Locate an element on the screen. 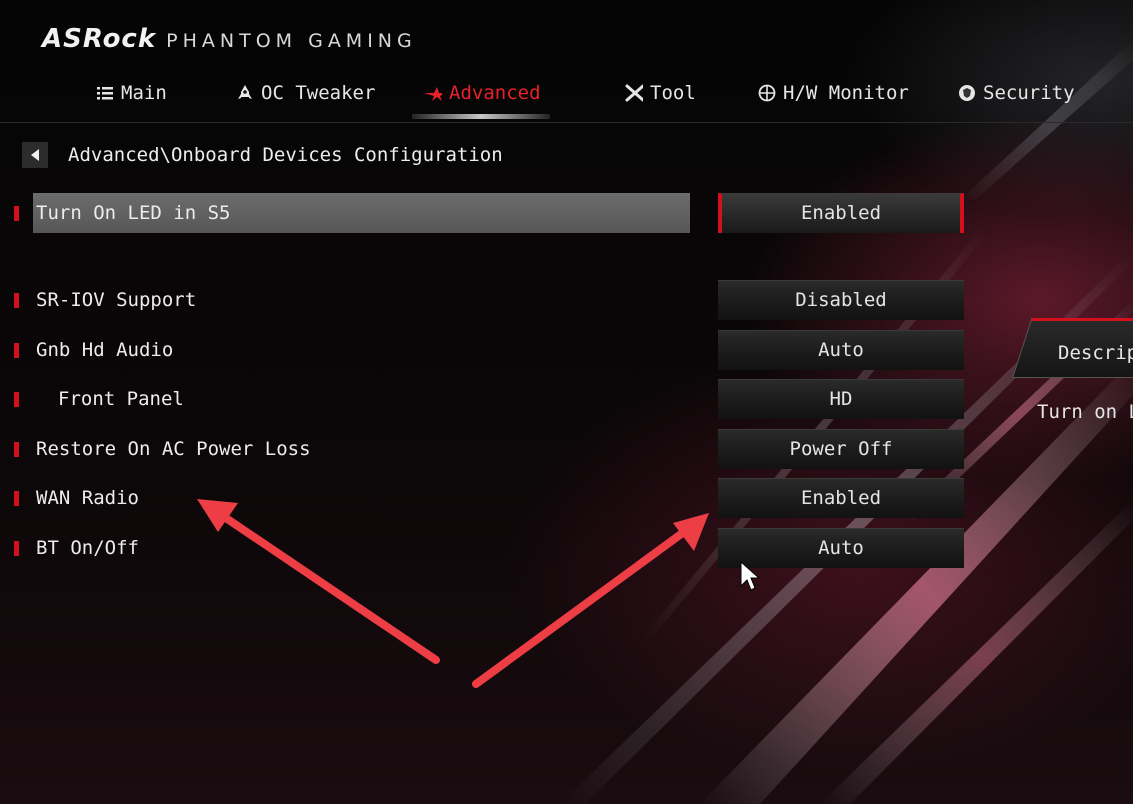 This screenshot has height=804, width=1133. annotation-arrow-right is located at coordinates (590, 600).